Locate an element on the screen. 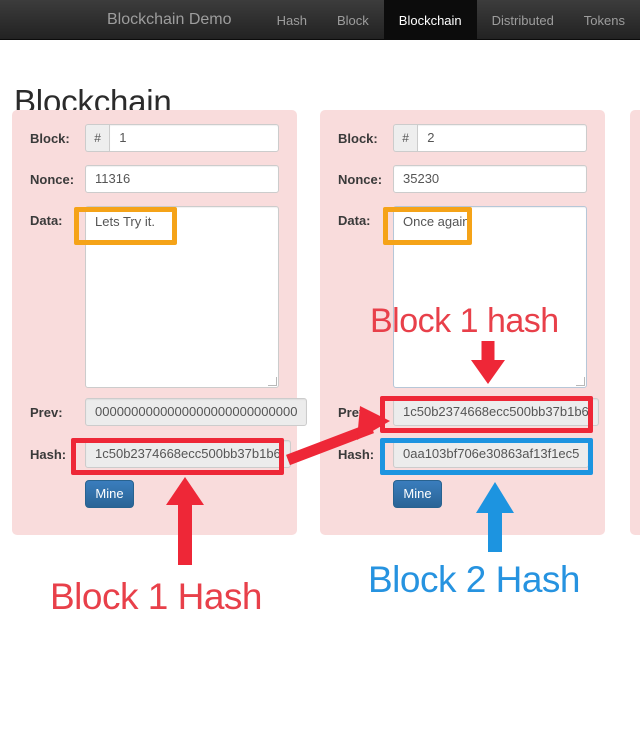  hash-input: 1c50b2374668ecc500bb37b1b6 is located at coordinates (188, 454).